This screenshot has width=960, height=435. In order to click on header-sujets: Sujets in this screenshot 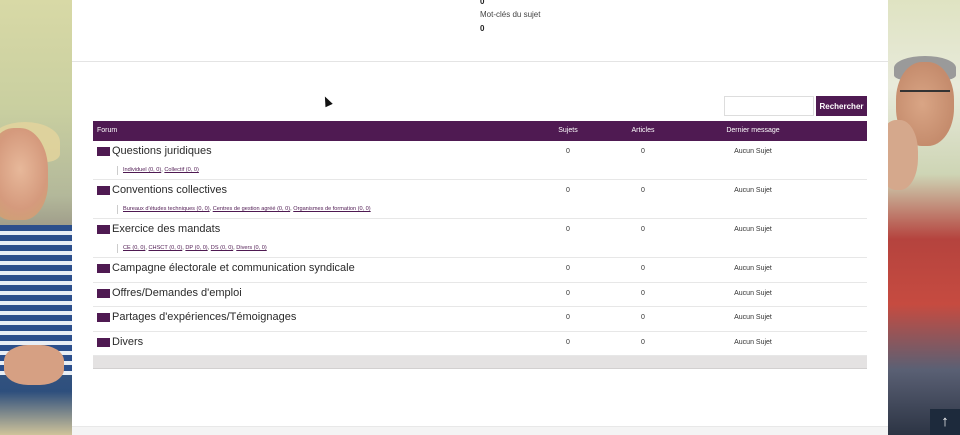, I will do `click(568, 130)`.